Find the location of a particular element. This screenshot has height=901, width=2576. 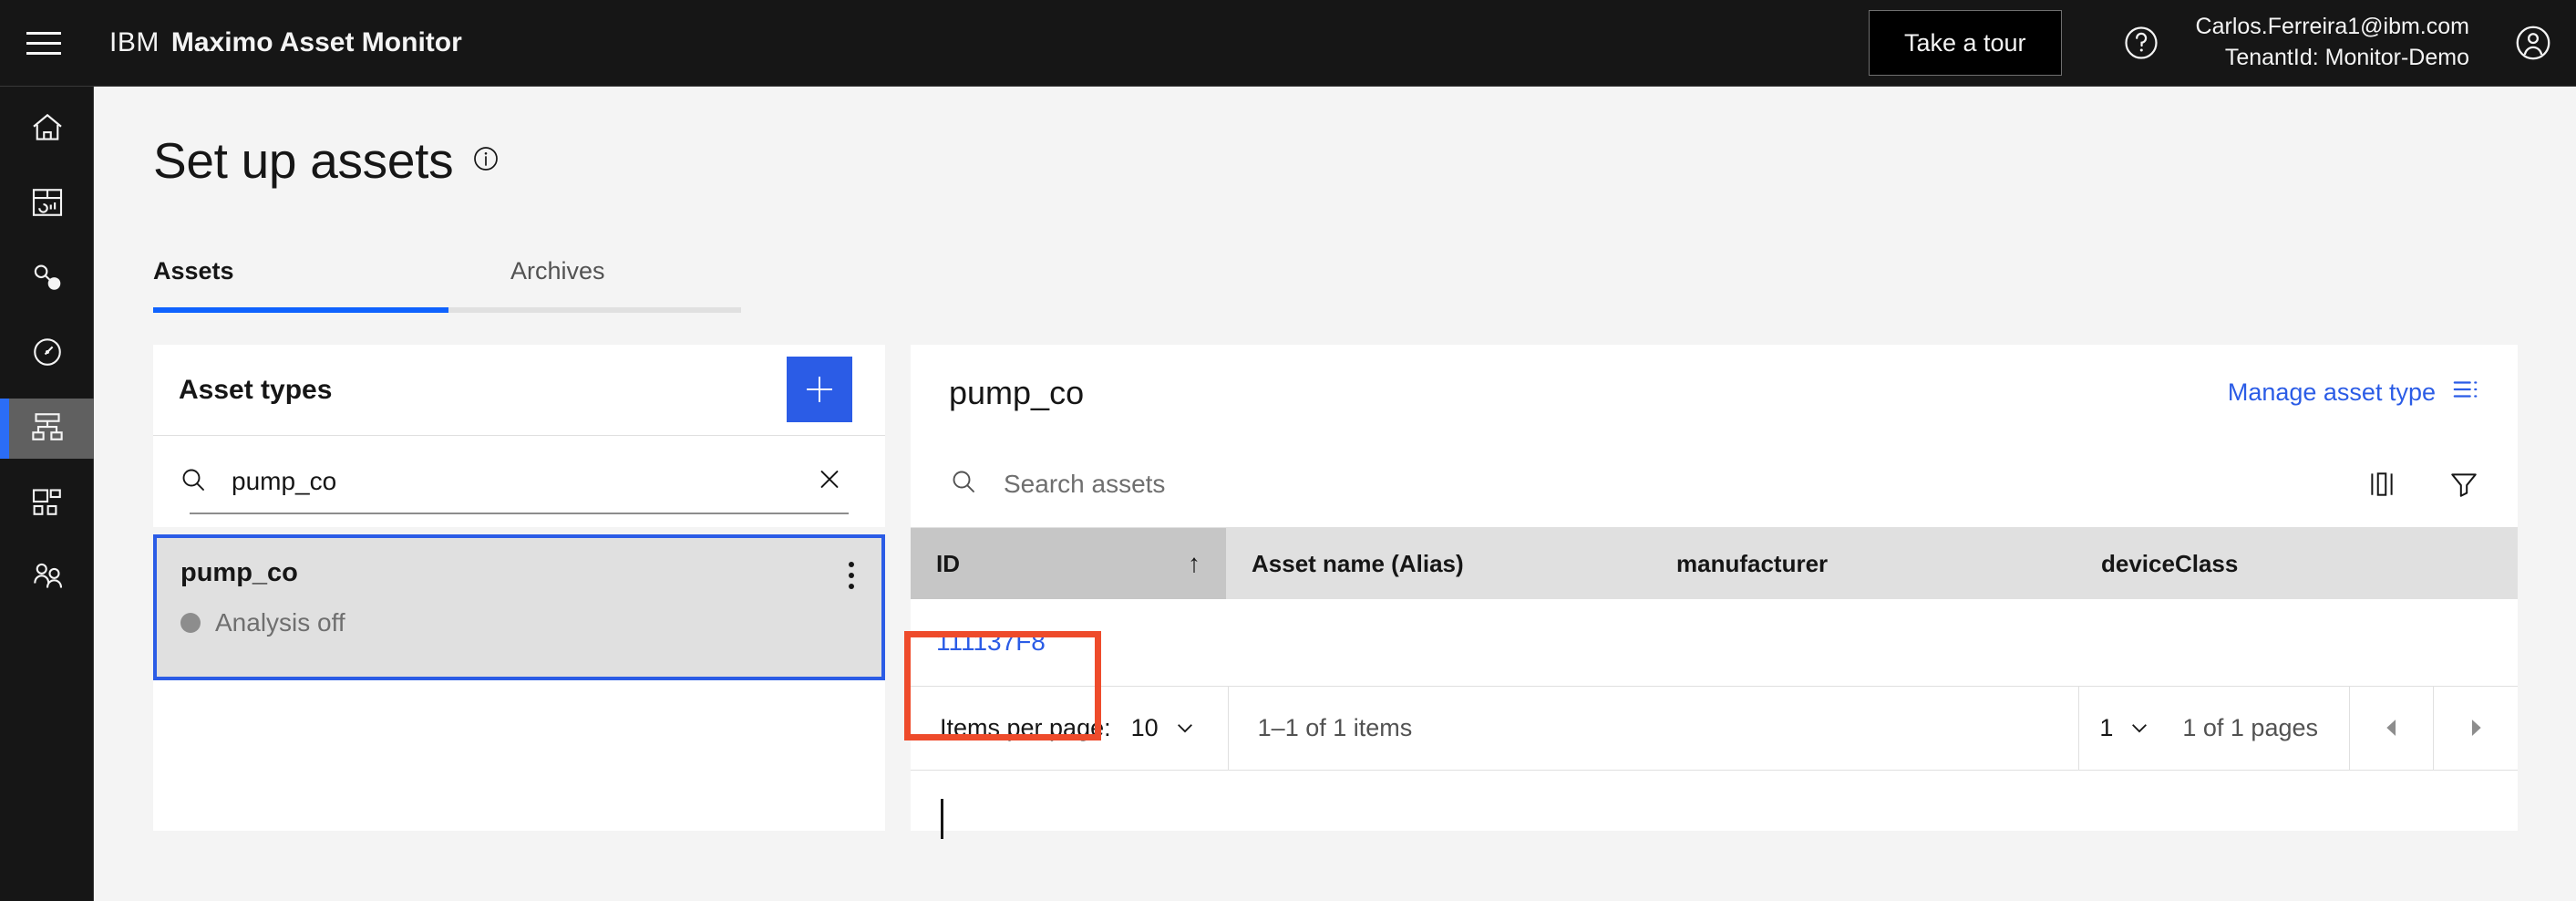

manage-asset-type-label: Manage asset type is located at coordinates (2331, 392).